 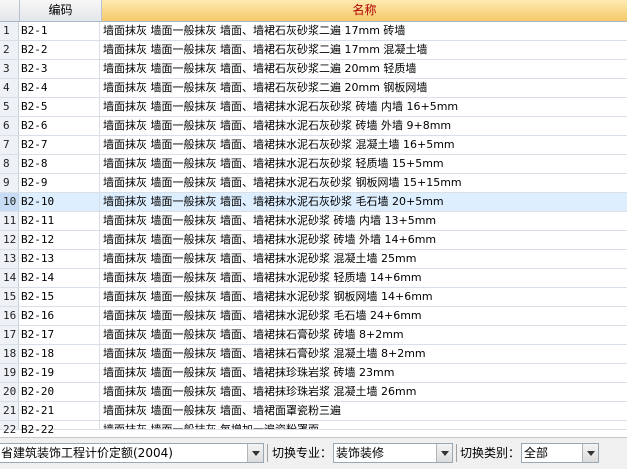 I want to click on cell-name: 墙面抹灰 墙面一般抹灰 墙面、墙裙石灰砂浆二遍 17mm 砖墙, so click(x=363, y=31).